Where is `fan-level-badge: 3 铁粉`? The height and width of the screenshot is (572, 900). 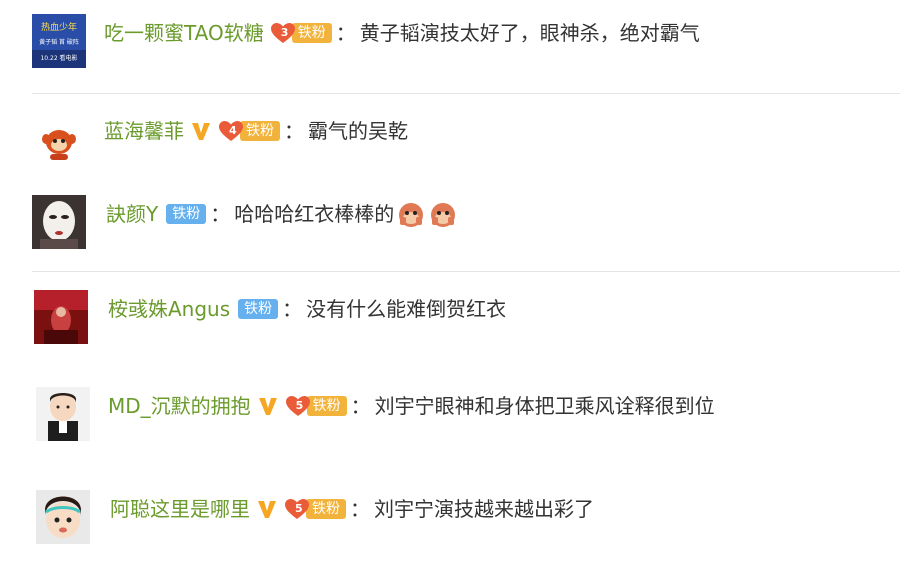
fan-level-badge: 3 铁粉 is located at coordinates (301, 33).